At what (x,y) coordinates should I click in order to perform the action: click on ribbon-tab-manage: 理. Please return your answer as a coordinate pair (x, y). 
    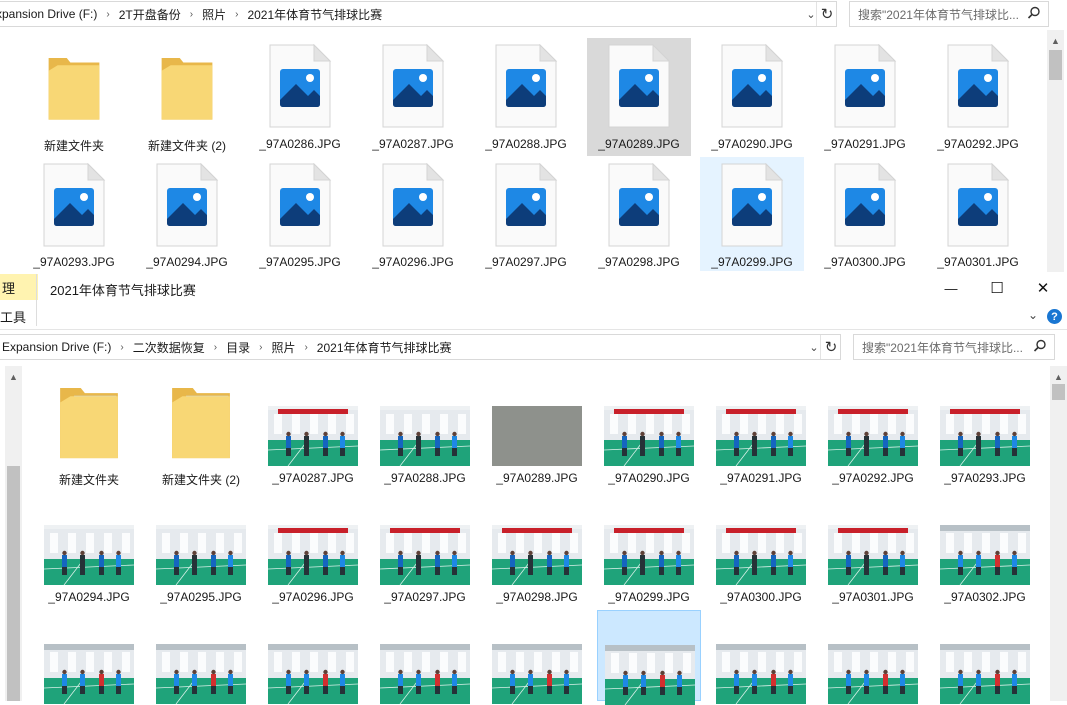
    Looking at the image, I should click on (19, 287).